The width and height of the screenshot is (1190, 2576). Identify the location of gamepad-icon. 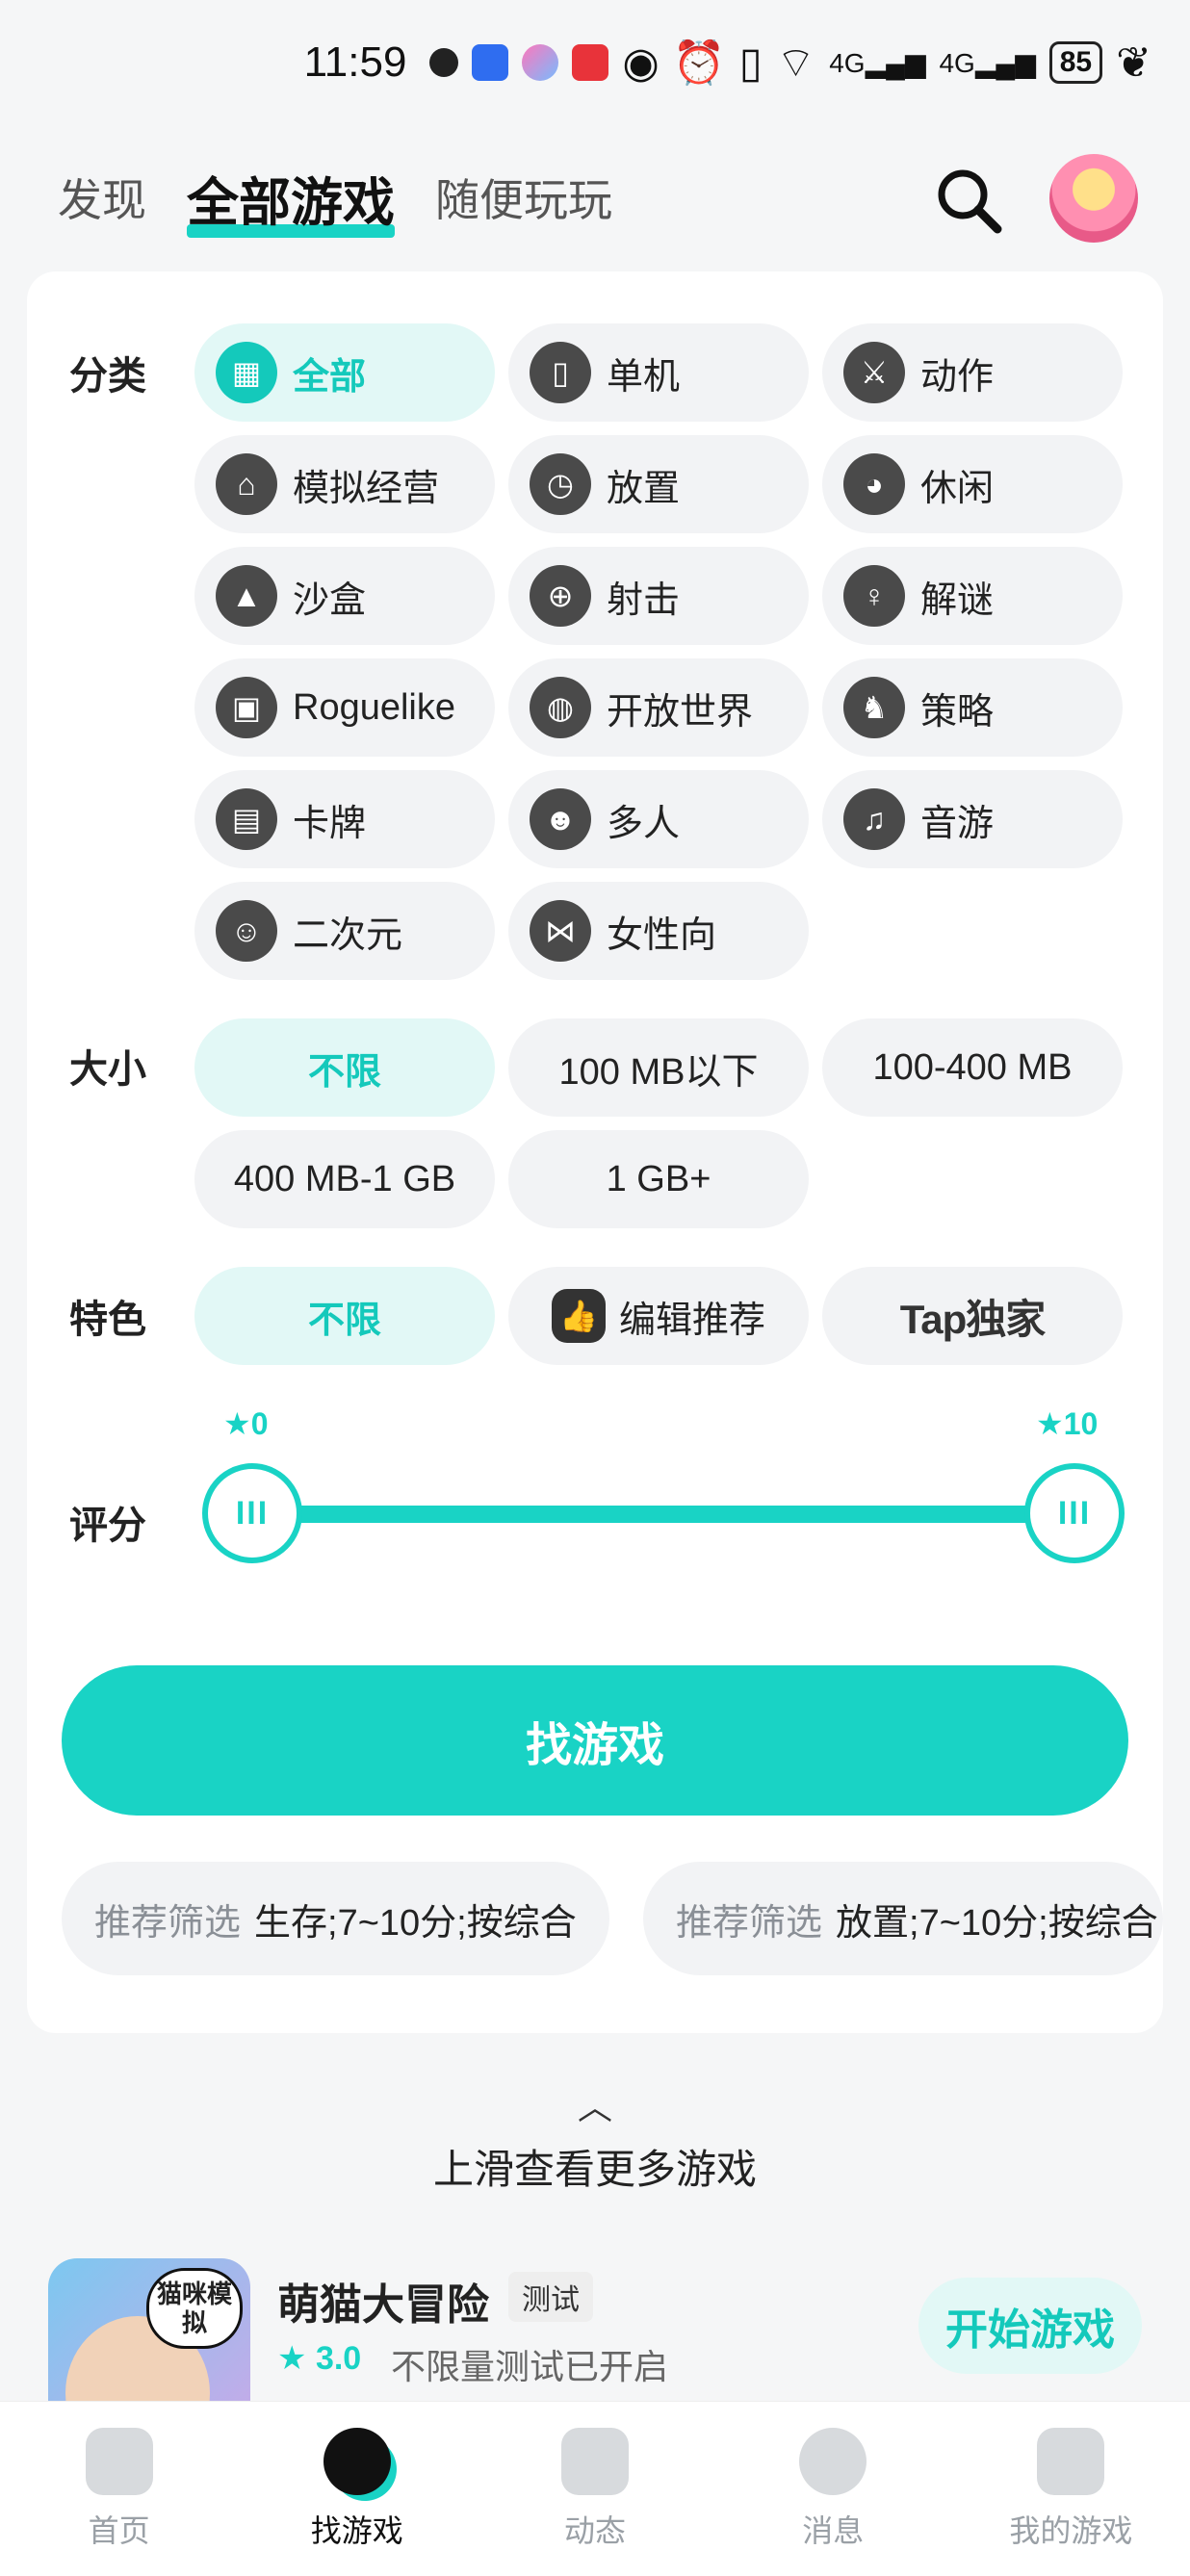
(1071, 2461).